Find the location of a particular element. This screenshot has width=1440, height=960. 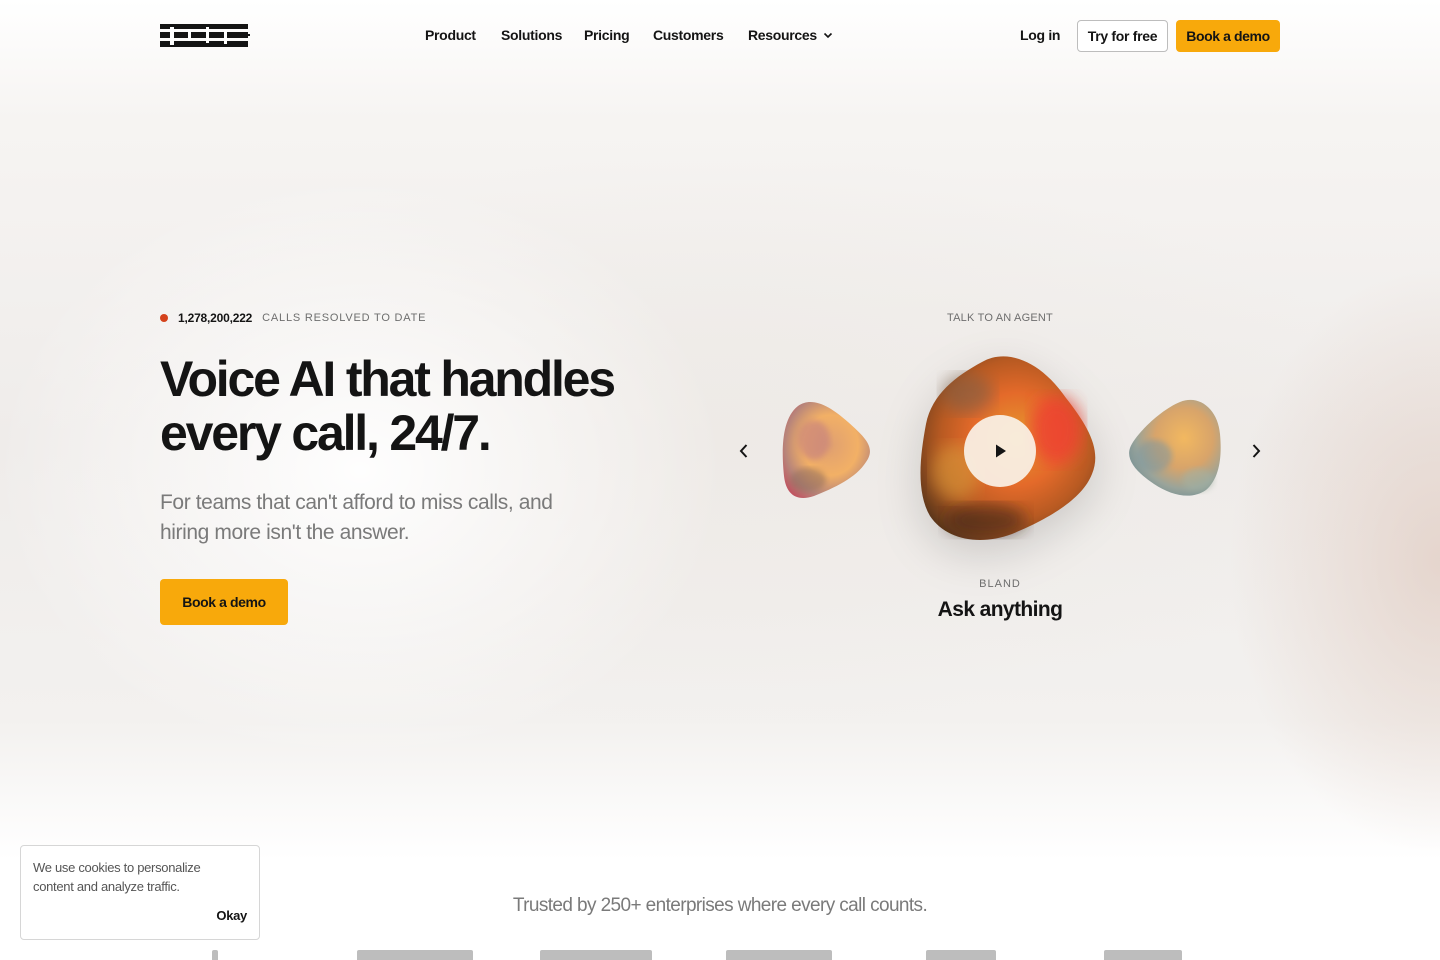

calls-count: 1,278,200,222 is located at coordinates (215, 318).